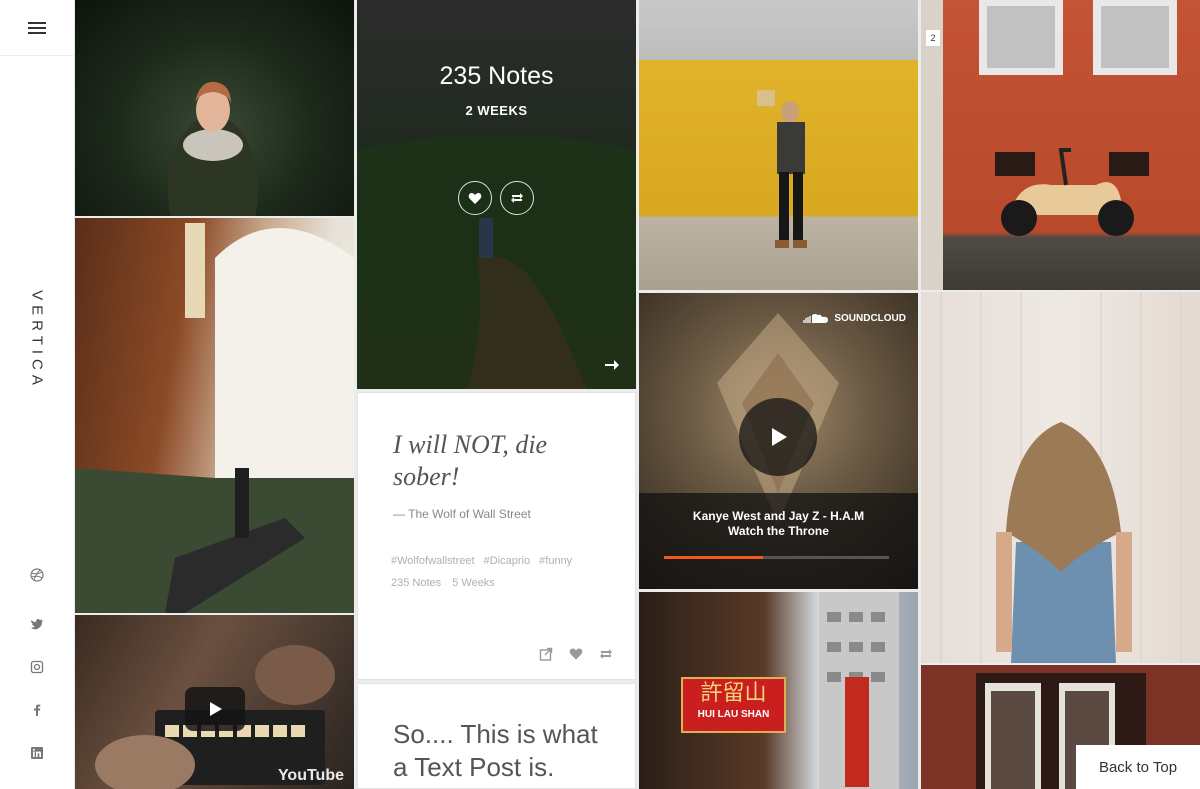 The image size is (1200, 789). I want to click on video-play-button, so click(215, 709).